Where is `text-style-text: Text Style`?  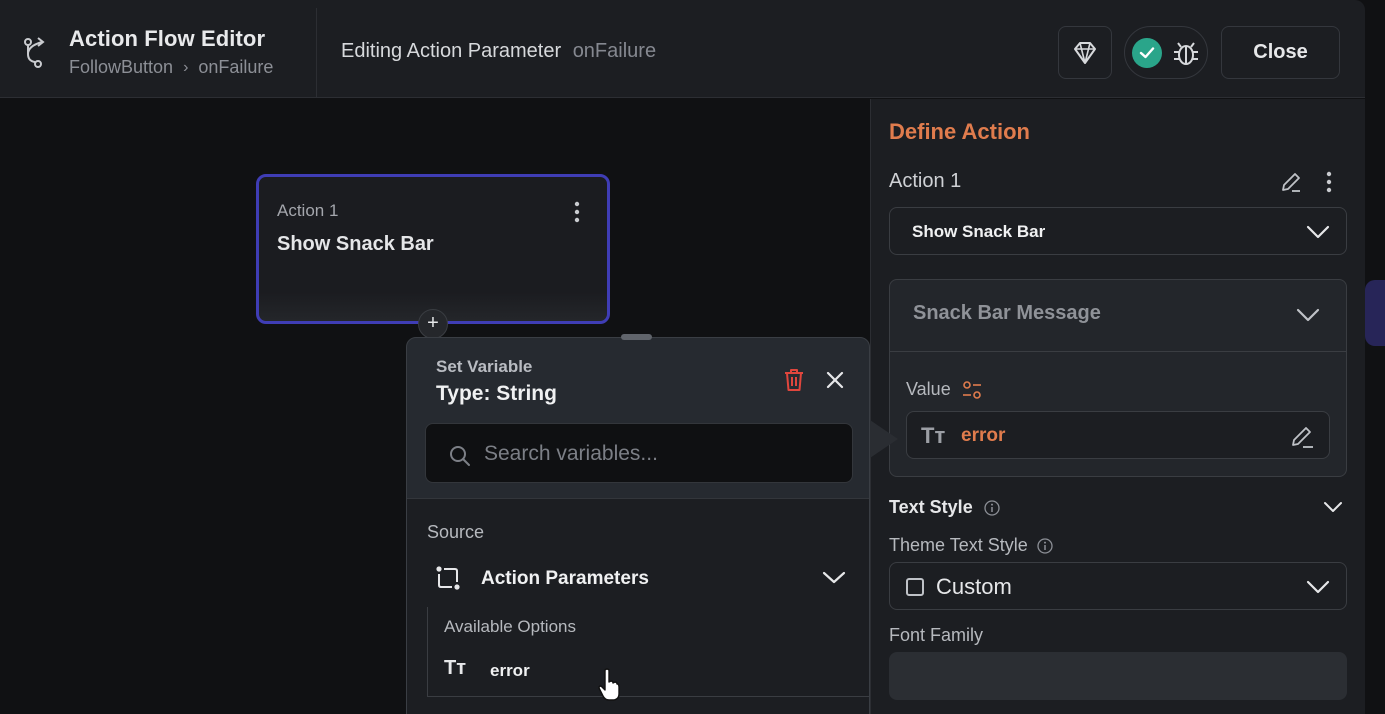
text-style-text: Text Style is located at coordinates (931, 507).